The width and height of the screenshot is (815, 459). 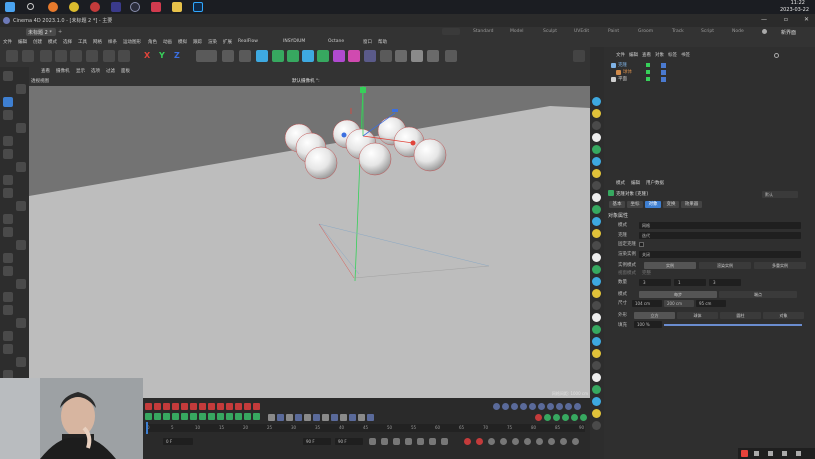 I want to click on layout-tab: Node, so click(x=738, y=31).